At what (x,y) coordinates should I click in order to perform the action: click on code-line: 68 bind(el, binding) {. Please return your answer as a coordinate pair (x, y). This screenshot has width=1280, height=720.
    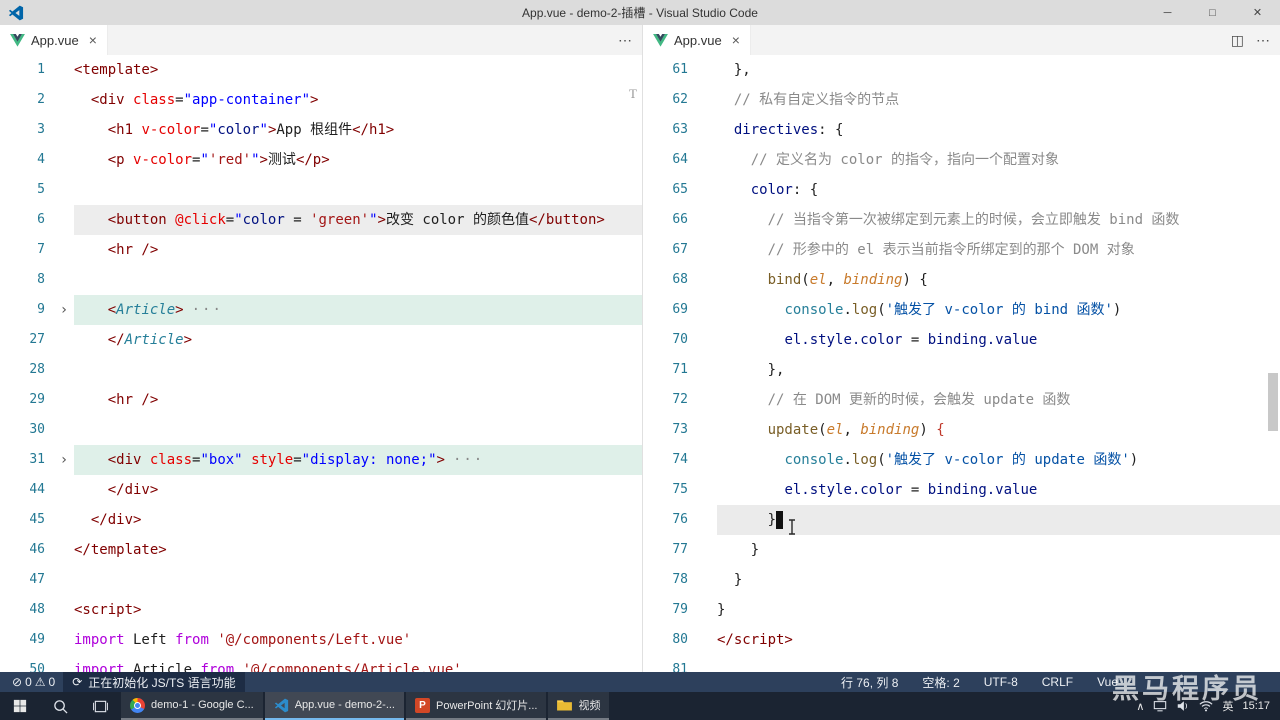
    Looking at the image, I should click on (961, 280).